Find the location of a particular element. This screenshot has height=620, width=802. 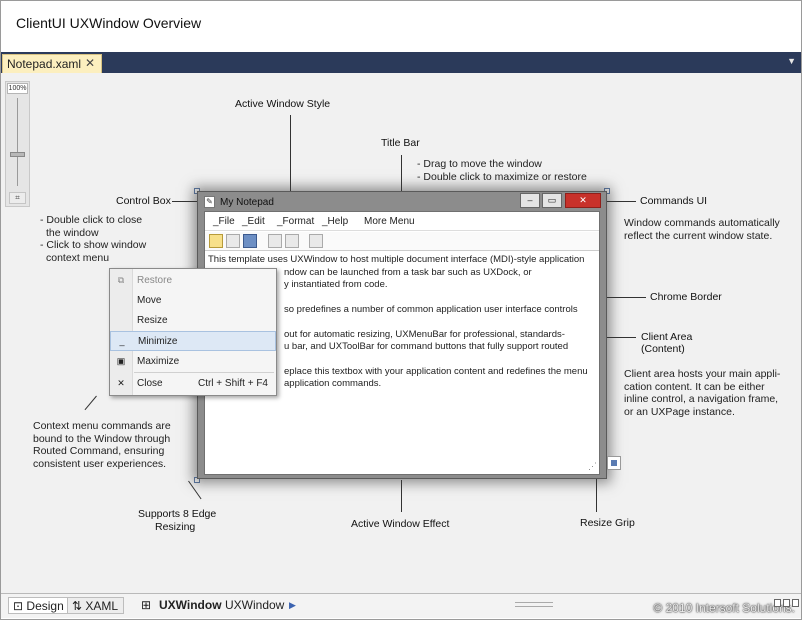

document-tab-strip: Notepad.xaml ✕ ▼ is located at coordinates (401, 62).